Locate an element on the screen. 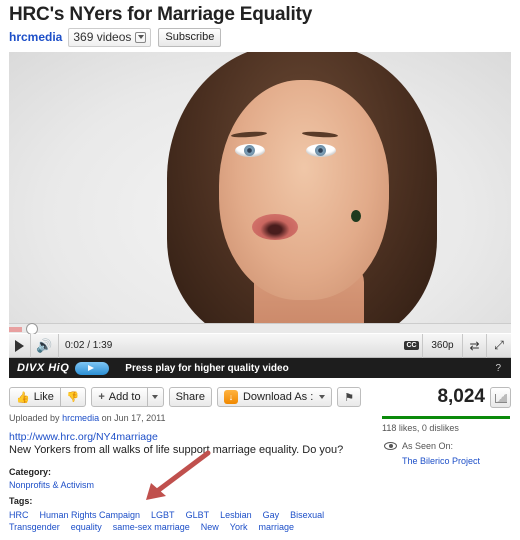 The image size is (520, 540). uploaded-date: on Jun 17, 2011 is located at coordinates (133, 418).